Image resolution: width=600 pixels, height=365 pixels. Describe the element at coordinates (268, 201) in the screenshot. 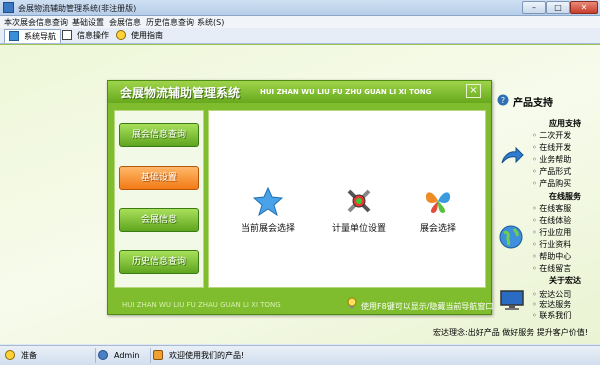

I see `star-icon` at that location.